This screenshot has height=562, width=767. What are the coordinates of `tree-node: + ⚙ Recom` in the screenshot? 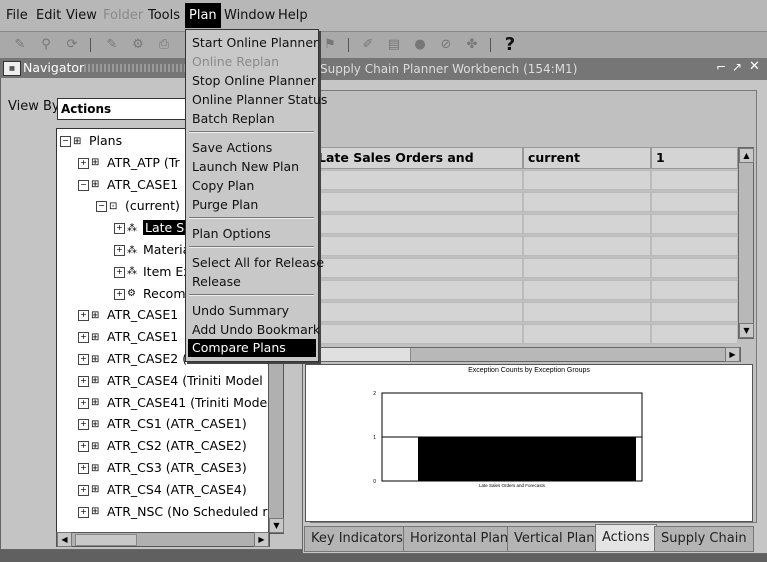 It's located at (150, 294).